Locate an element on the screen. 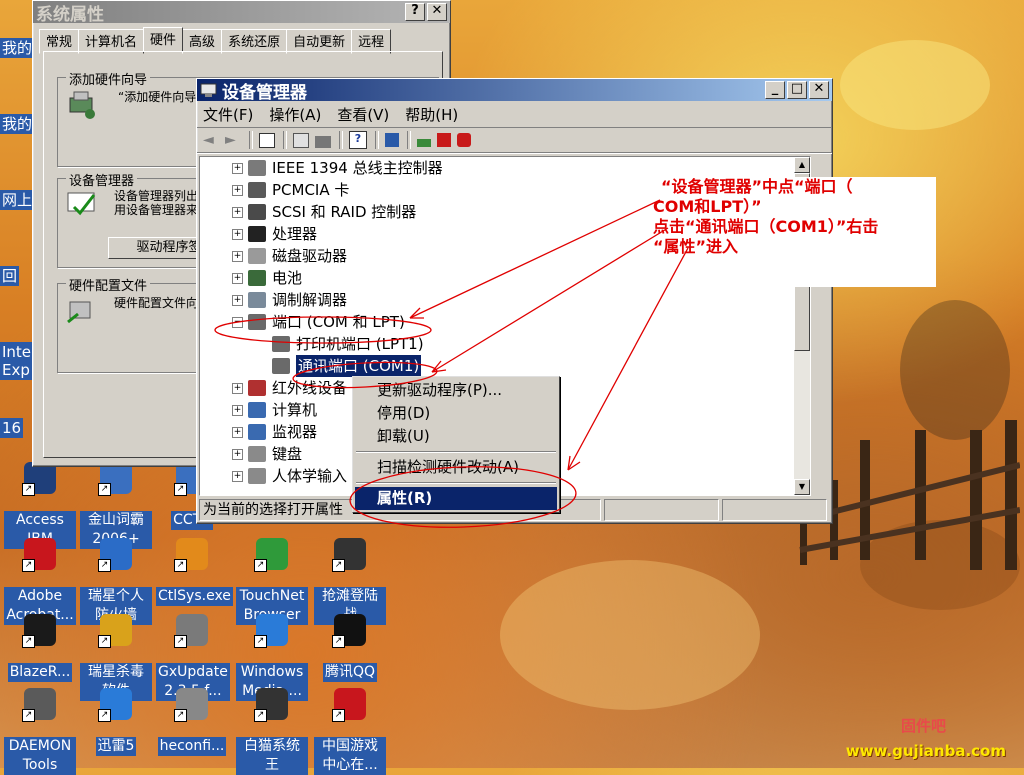  desktop-icon: ↗ 迅雷5 is located at coordinates (116, 722).